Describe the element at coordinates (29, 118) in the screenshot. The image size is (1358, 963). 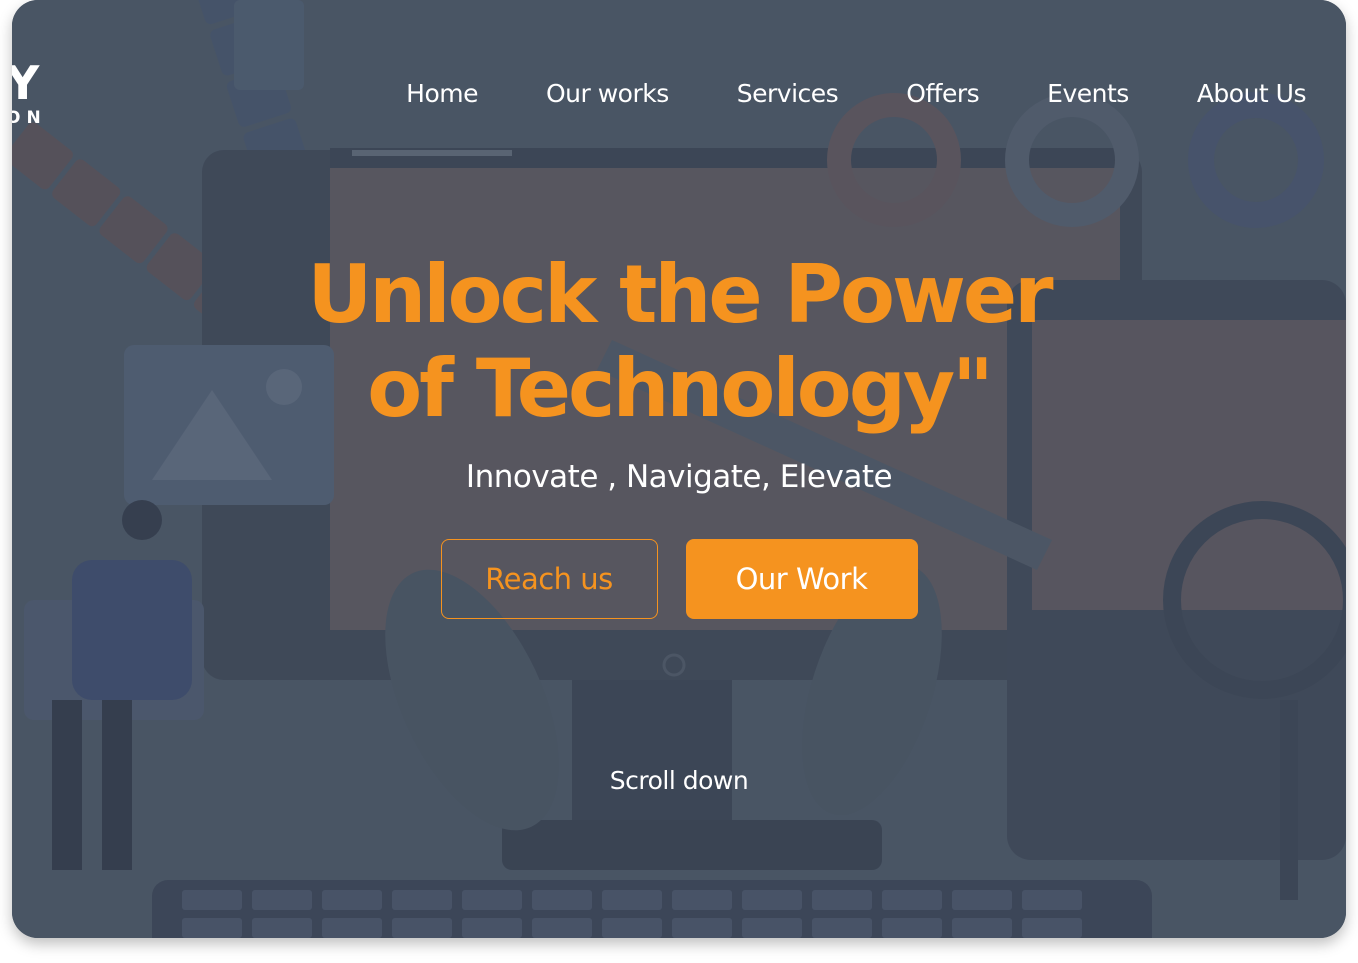
I see `logo-subtext: ON` at that location.